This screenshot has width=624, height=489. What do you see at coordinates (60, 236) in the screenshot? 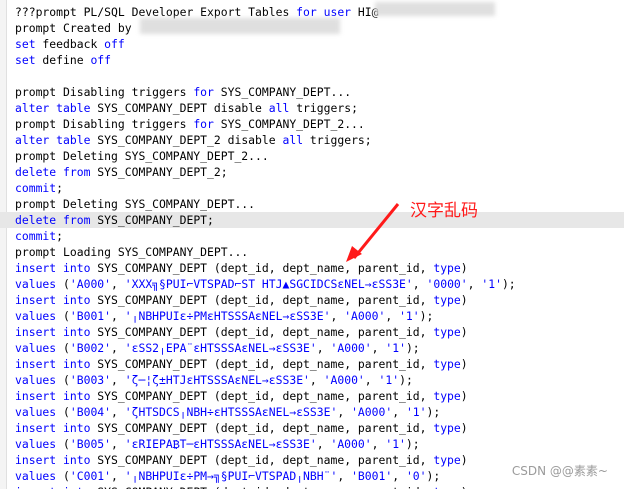
I see `text-token: ;` at bounding box center [60, 236].